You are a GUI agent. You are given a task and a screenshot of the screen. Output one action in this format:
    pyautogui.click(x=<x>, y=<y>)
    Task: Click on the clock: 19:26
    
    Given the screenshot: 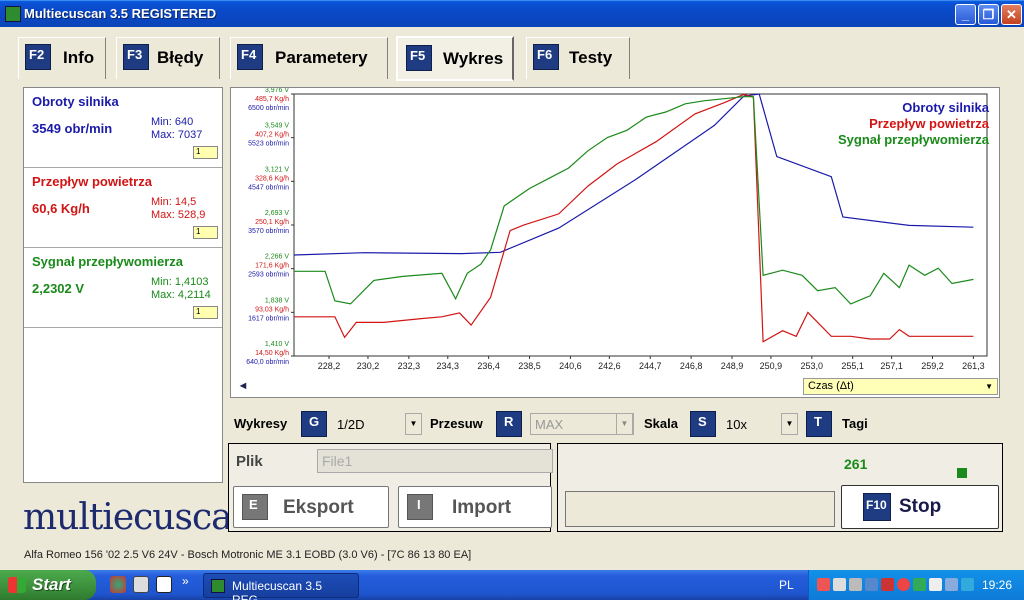 What is the action you would take?
    pyautogui.click(x=996, y=585)
    